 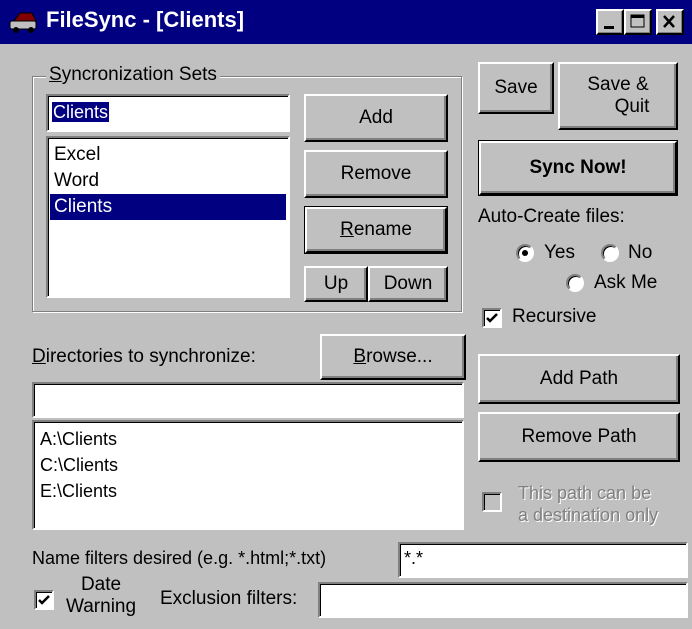 I want to click on auto-create-label: Auto-Create files:, so click(x=551, y=216).